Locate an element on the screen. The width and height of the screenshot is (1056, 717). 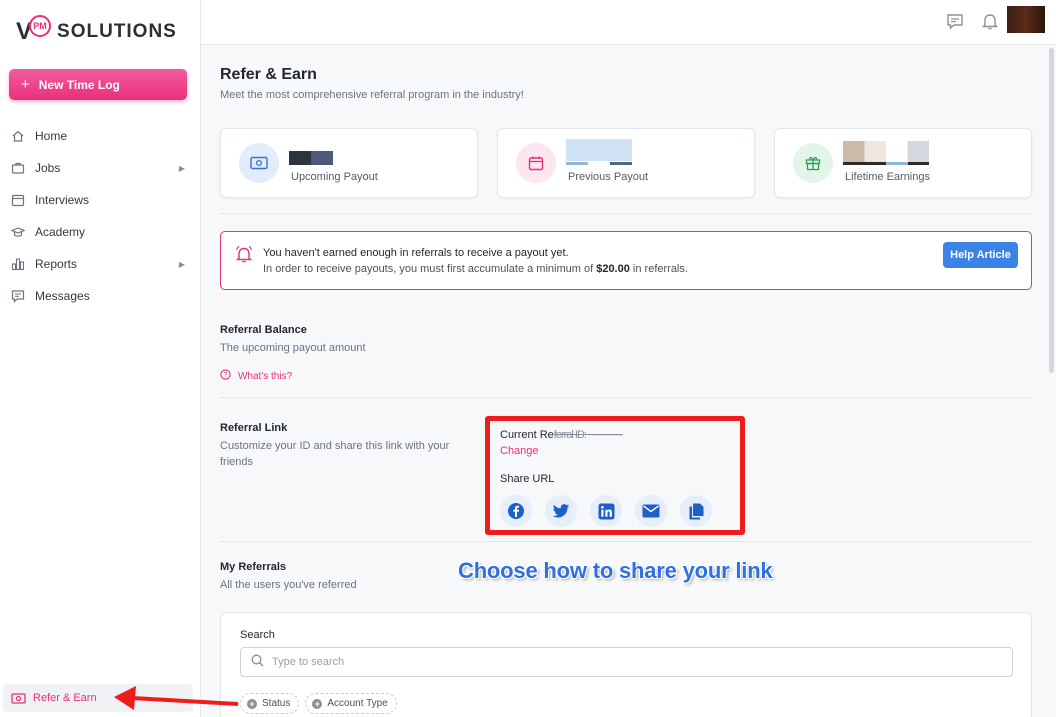
sidebar-item-academy: Academy is located at coordinates (100, 232).